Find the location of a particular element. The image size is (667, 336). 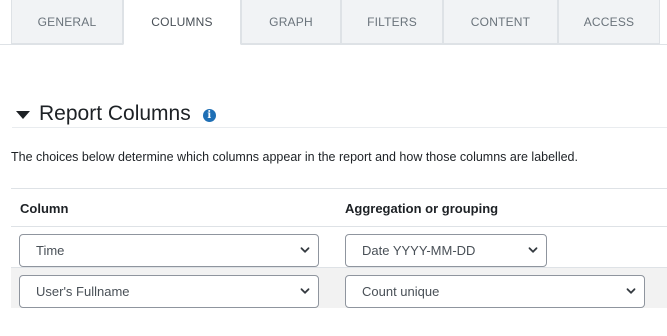

tab-graph: GRAPH is located at coordinates (291, 22).